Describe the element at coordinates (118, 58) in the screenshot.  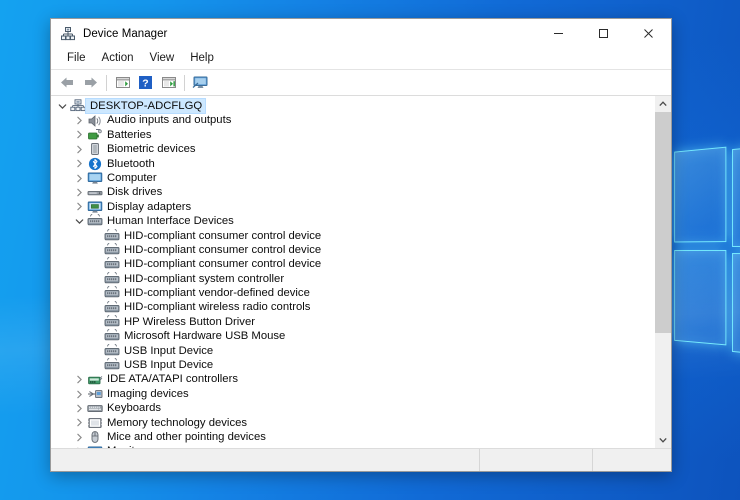
I see `menu-action: Action` at that location.